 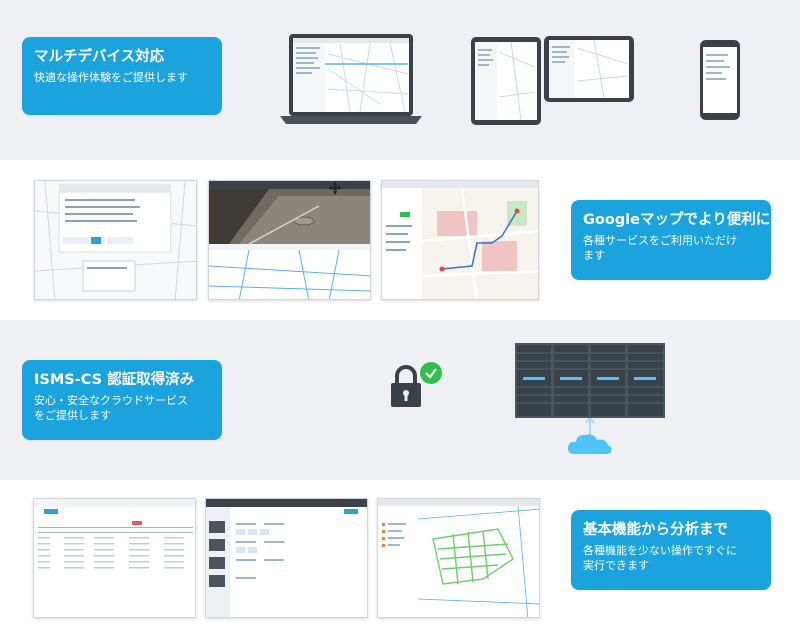 What do you see at coordinates (720, 80) in the screenshot?
I see `phone-icon` at bounding box center [720, 80].